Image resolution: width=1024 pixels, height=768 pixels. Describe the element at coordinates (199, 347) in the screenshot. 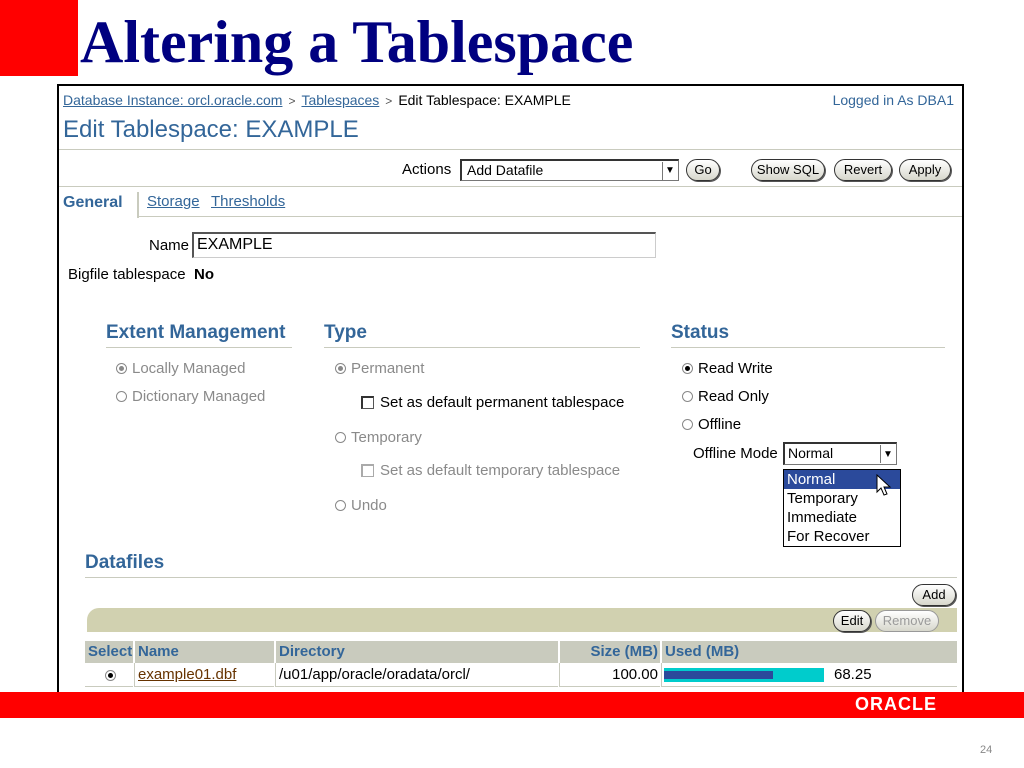

I see `extent-heading-line` at that location.